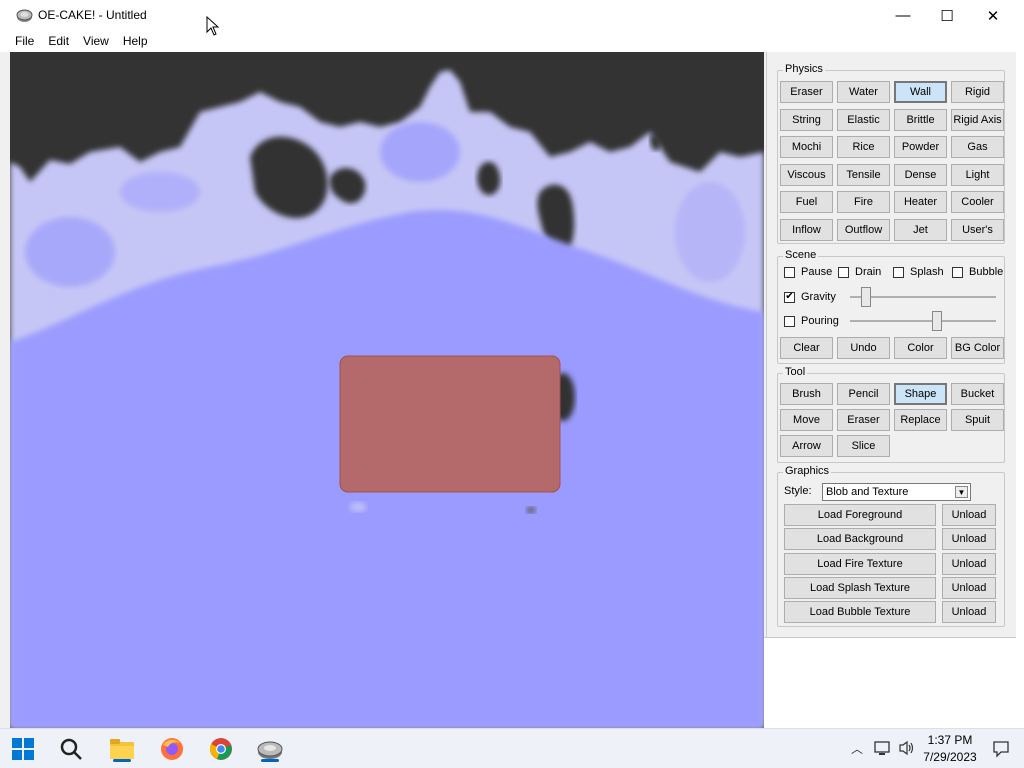 The image size is (1024, 768). I want to click on physics-heater-button: Heater, so click(920, 202).